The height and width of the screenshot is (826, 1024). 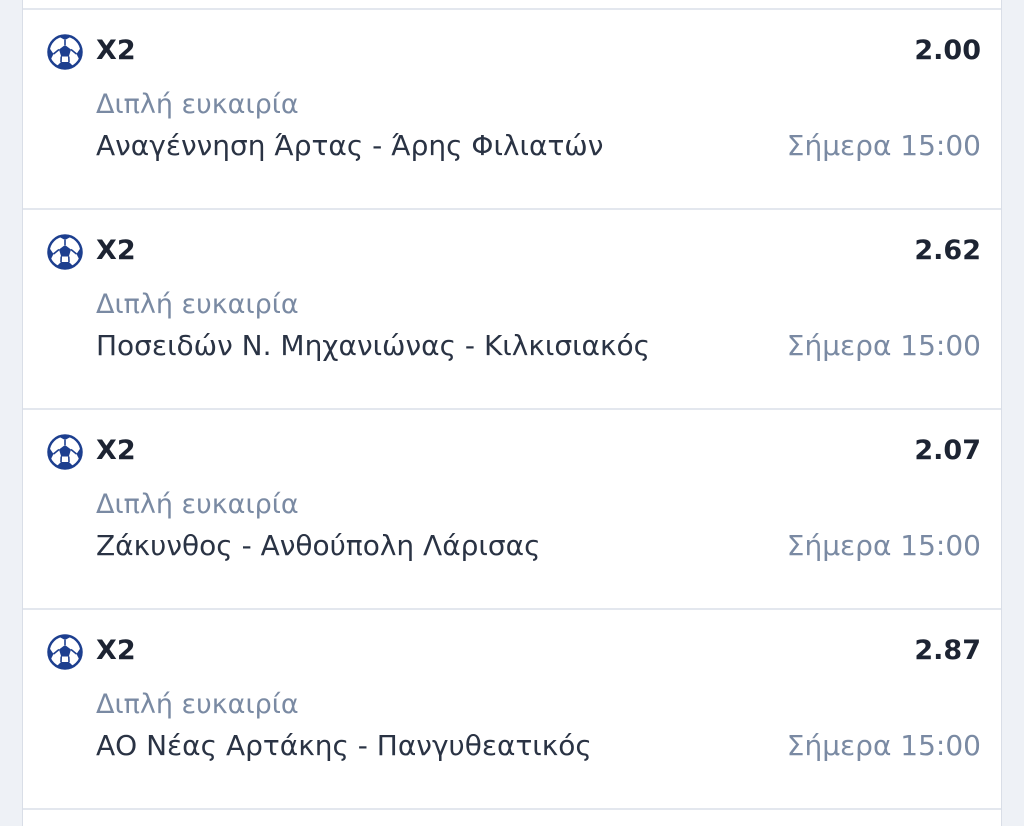 I want to click on event-name: Ζάκυνθος - Ανθούπολη Λάρισας, so click(x=318, y=545).